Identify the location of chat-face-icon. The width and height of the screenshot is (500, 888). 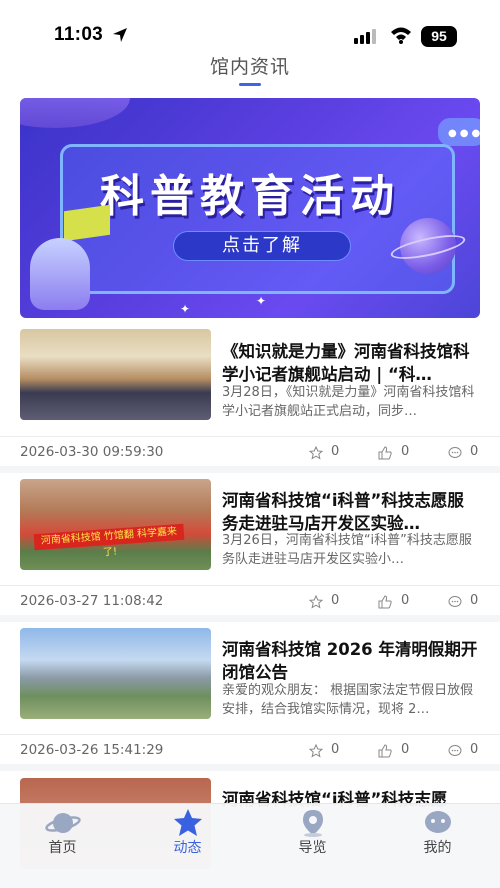
(438, 822).